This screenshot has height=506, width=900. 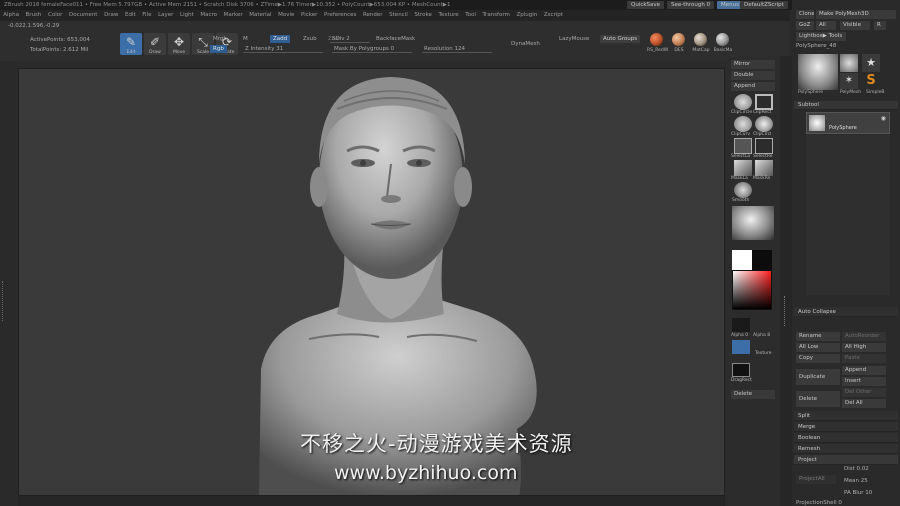 What do you see at coordinates (33, 15) in the screenshot?
I see `menu-brush: Brush` at bounding box center [33, 15].